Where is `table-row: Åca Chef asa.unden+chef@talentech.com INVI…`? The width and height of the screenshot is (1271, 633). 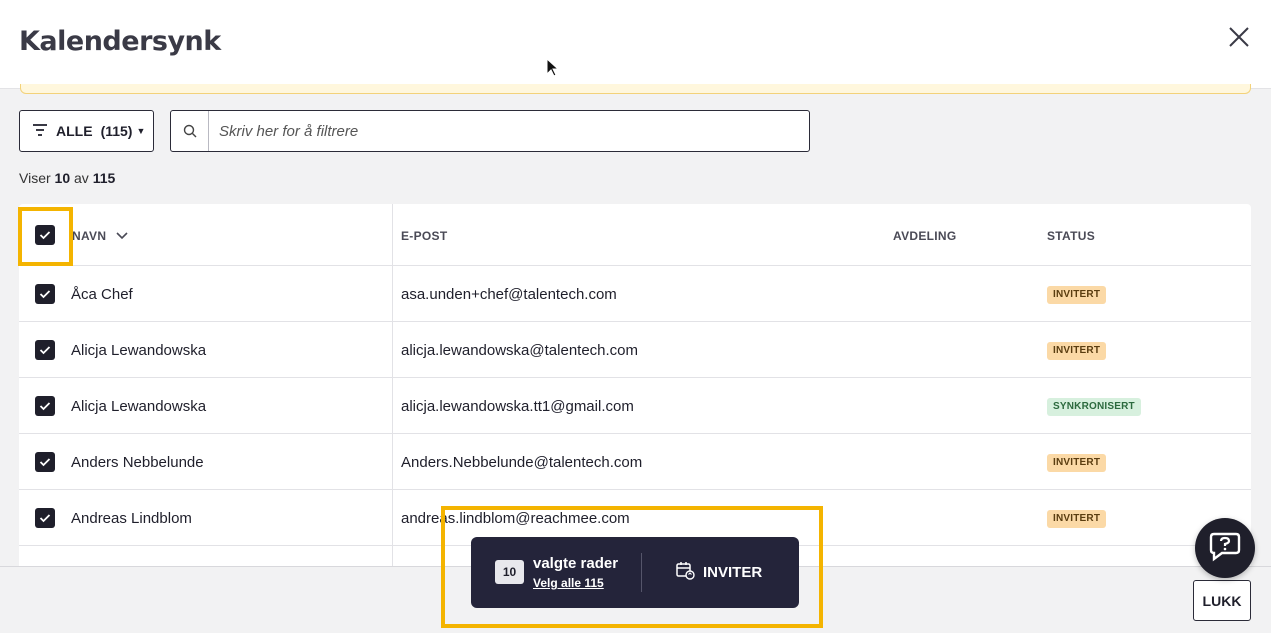 table-row: Åca Chef asa.unden+chef@talentech.com INVI… is located at coordinates (635, 294).